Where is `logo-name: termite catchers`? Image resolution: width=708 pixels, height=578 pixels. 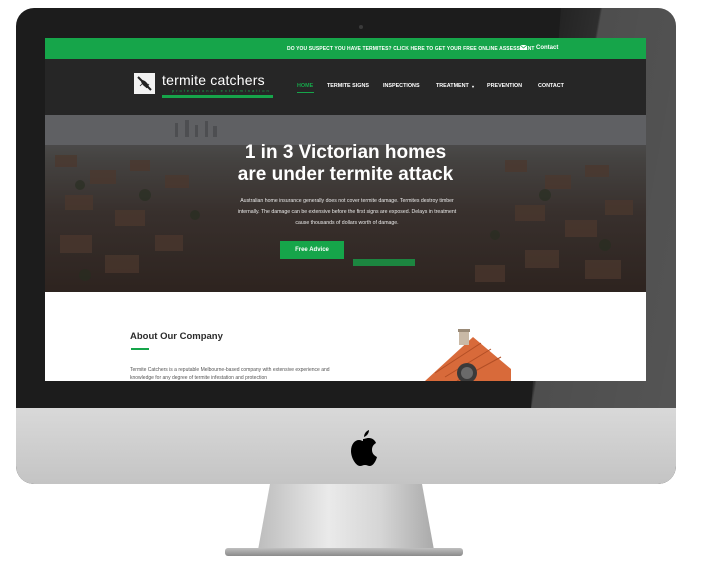 logo-name: termite catchers is located at coordinates (213, 80).